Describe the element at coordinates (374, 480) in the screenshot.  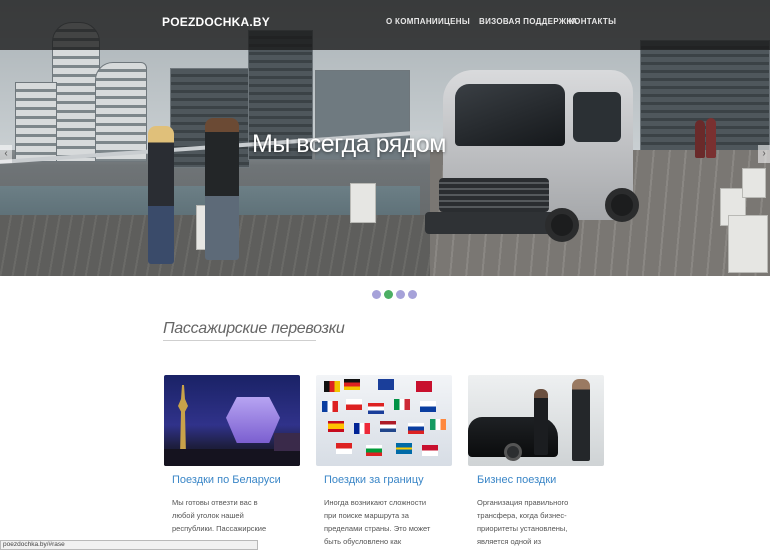
I see `card-title-abroad: Поездки за границу` at that location.